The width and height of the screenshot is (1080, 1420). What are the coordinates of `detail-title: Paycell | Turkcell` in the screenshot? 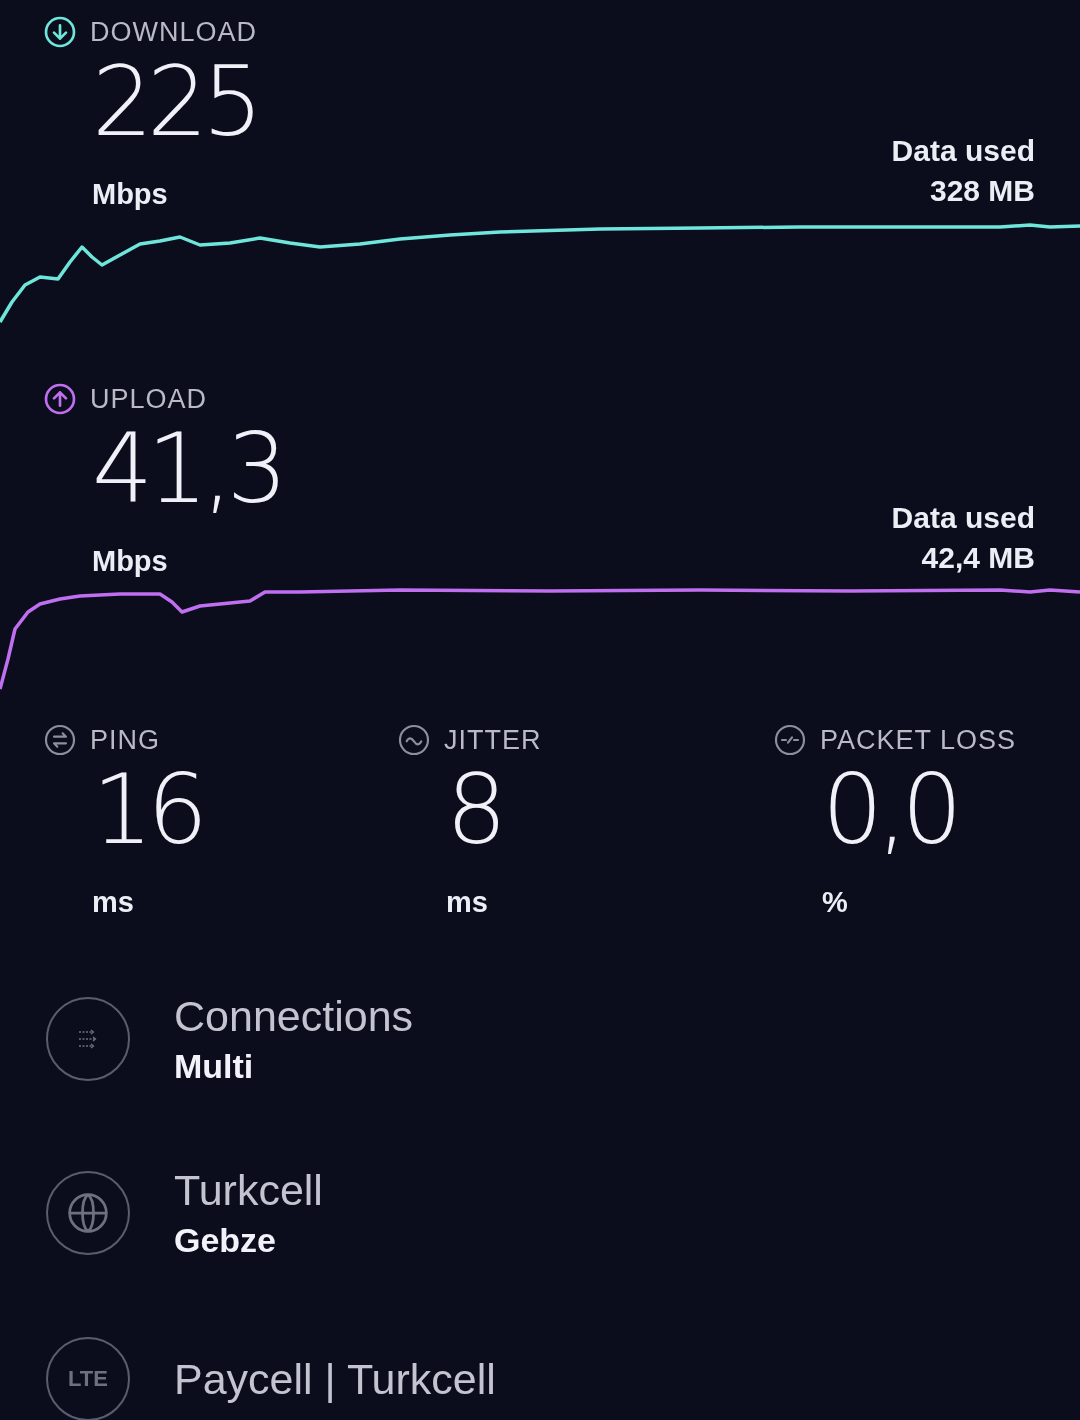 It's located at (335, 1379).